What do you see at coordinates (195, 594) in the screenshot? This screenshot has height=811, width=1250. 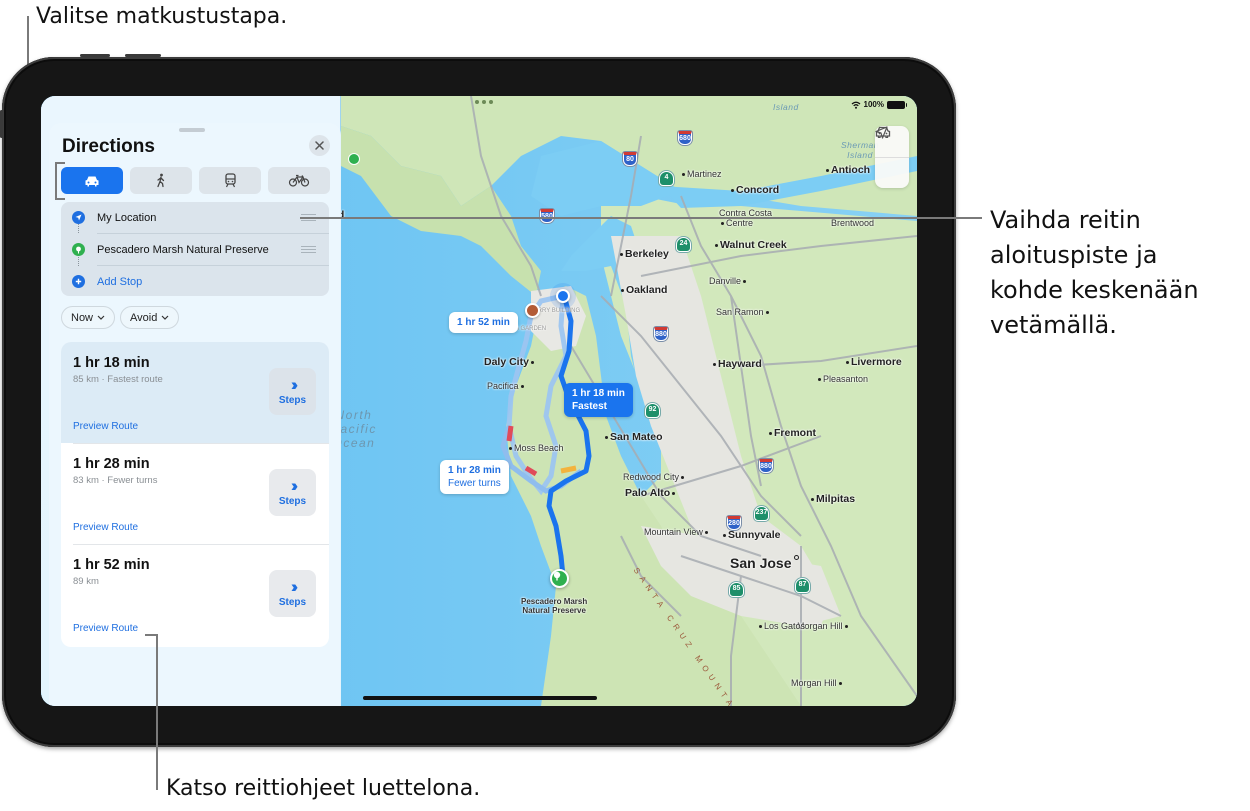 I see `route-option: 1 hr 52 min 89 km ›› Steps Preview Route` at bounding box center [195, 594].